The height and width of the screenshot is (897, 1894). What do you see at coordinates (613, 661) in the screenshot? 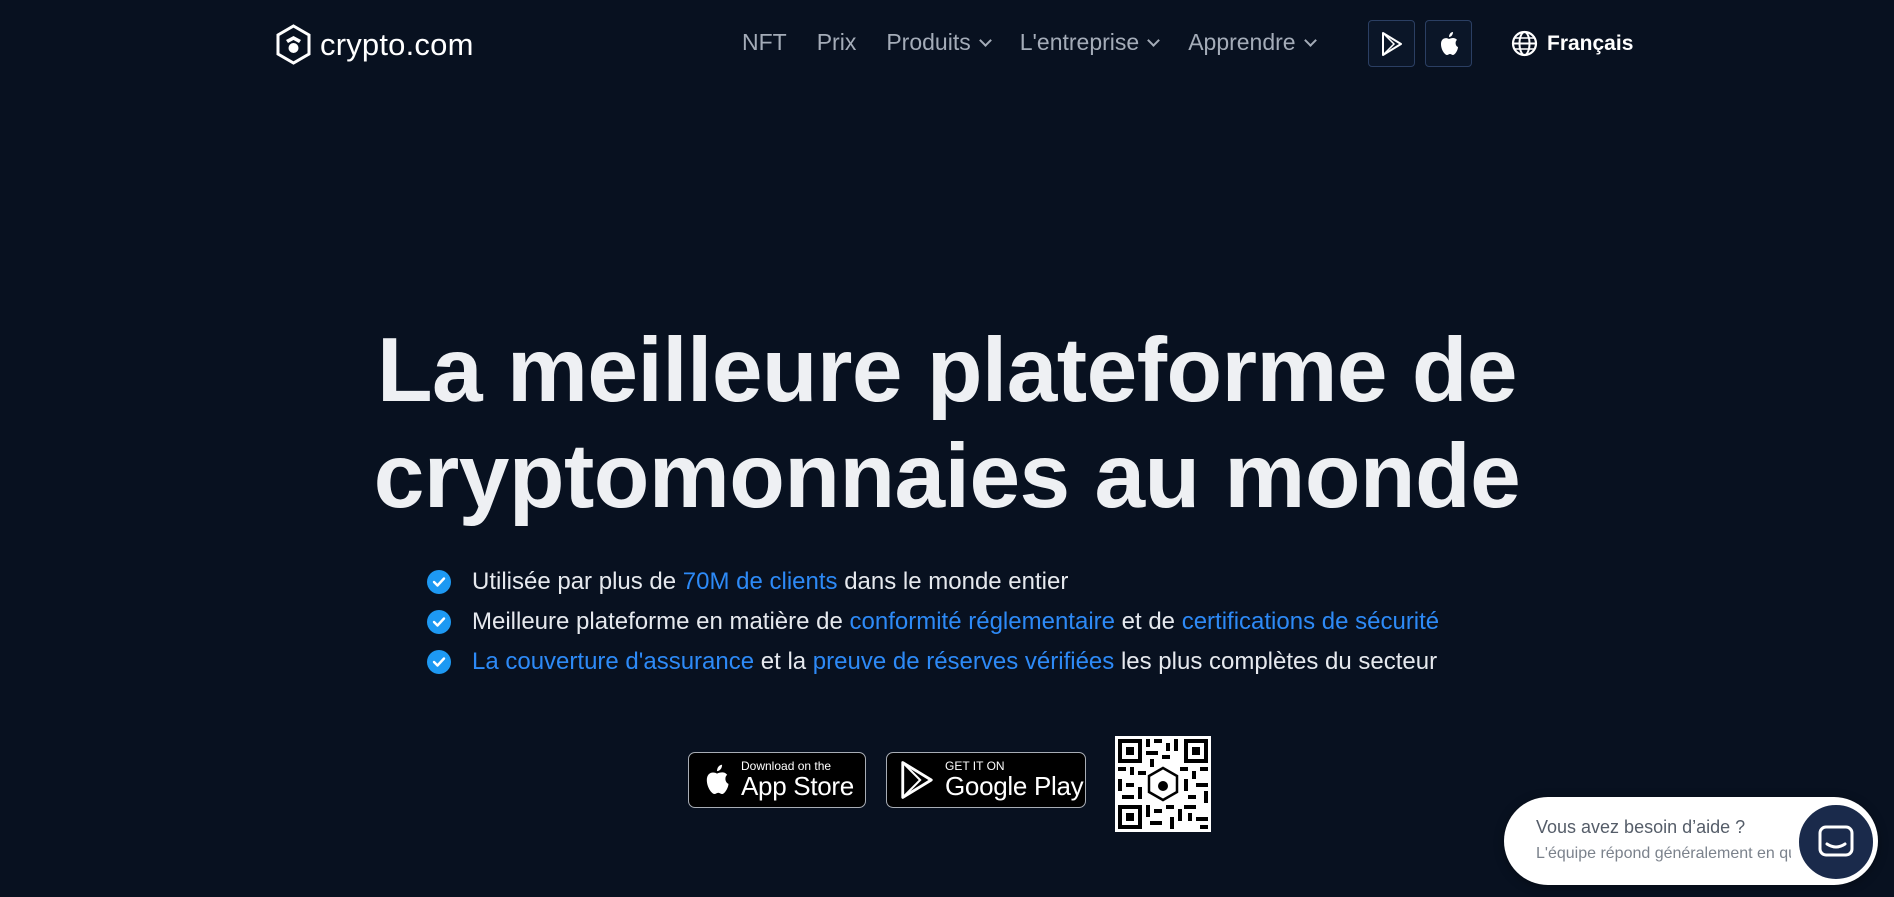
I see `insurance-link: La couverture d'assurance` at bounding box center [613, 661].